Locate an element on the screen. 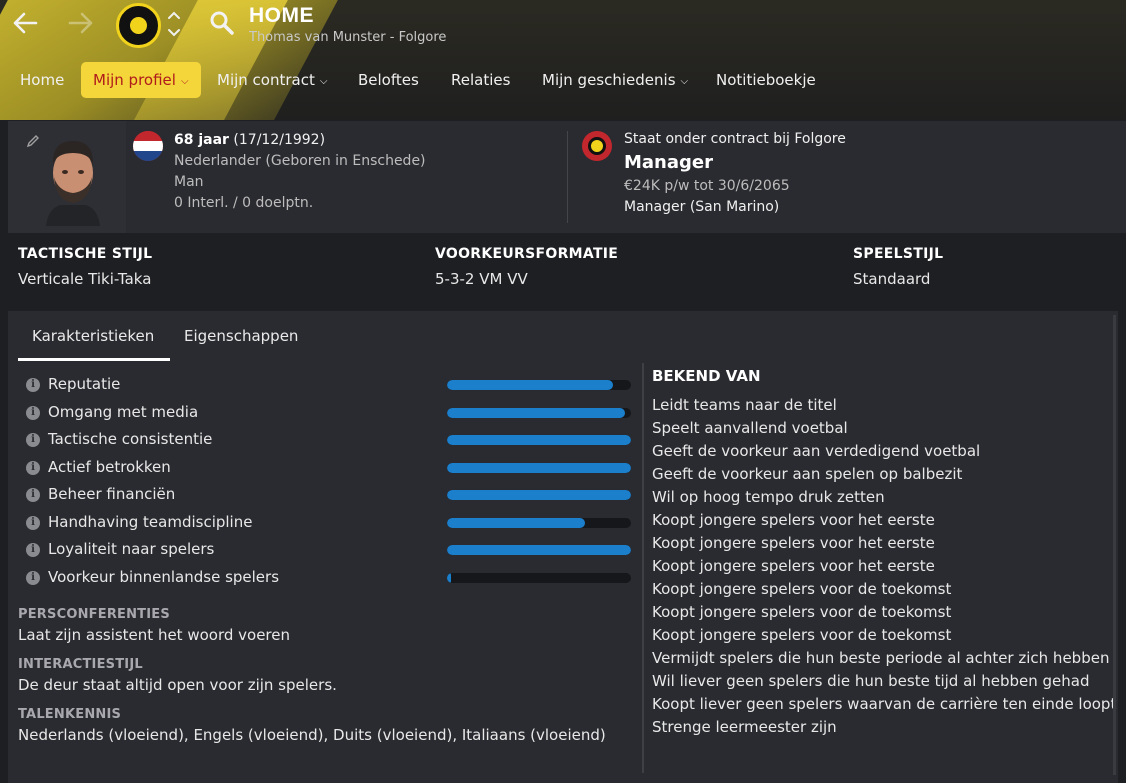 This screenshot has width=1126, height=783. tab-label: Mijn contract is located at coordinates (266, 80).